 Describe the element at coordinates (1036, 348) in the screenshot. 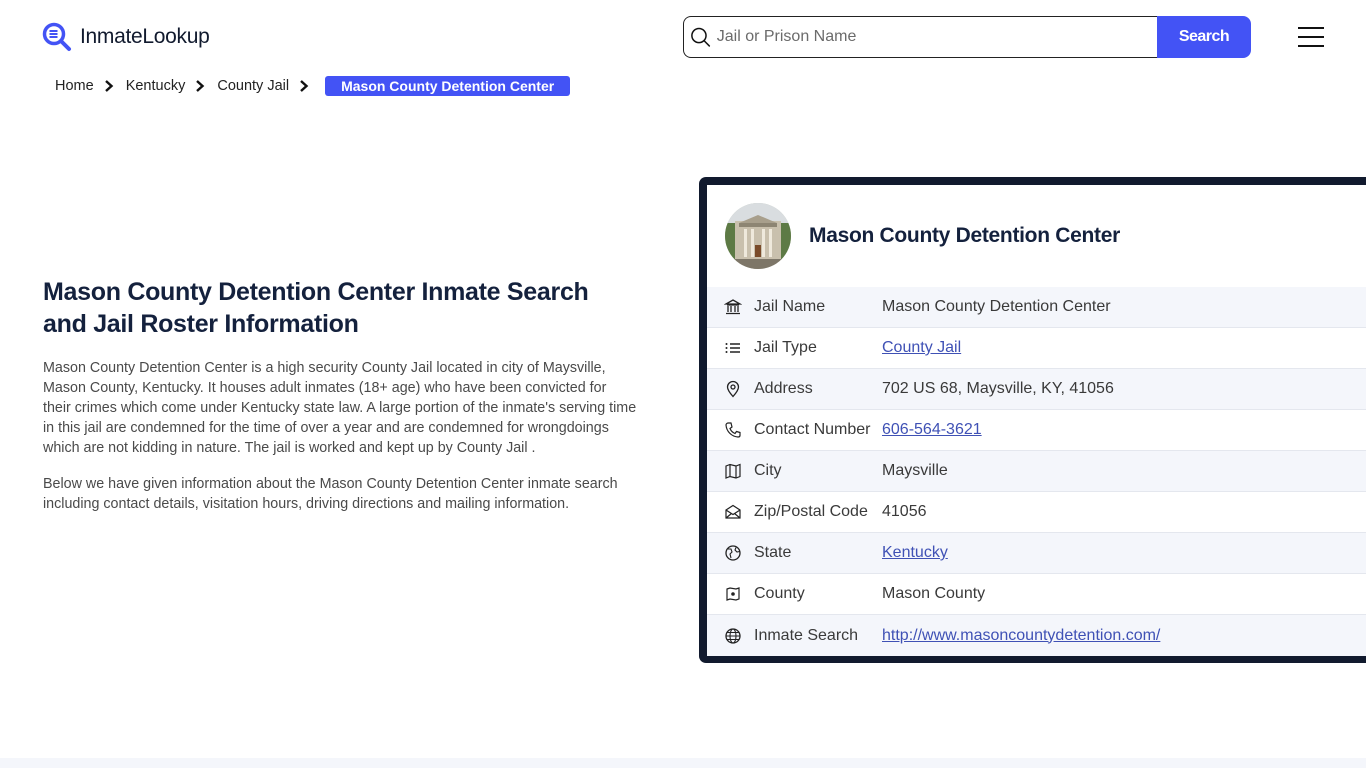

I see `info-row-jail-type: Jail Type County Jail` at that location.